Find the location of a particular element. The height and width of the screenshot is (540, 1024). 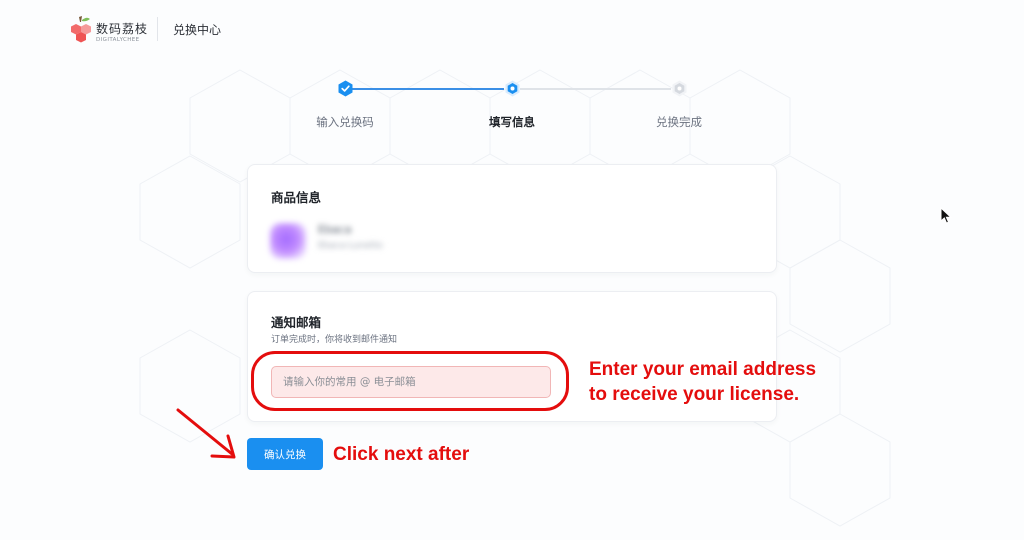

brand-subtitle: DIGITALYCHEE is located at coordinates (118, 40).